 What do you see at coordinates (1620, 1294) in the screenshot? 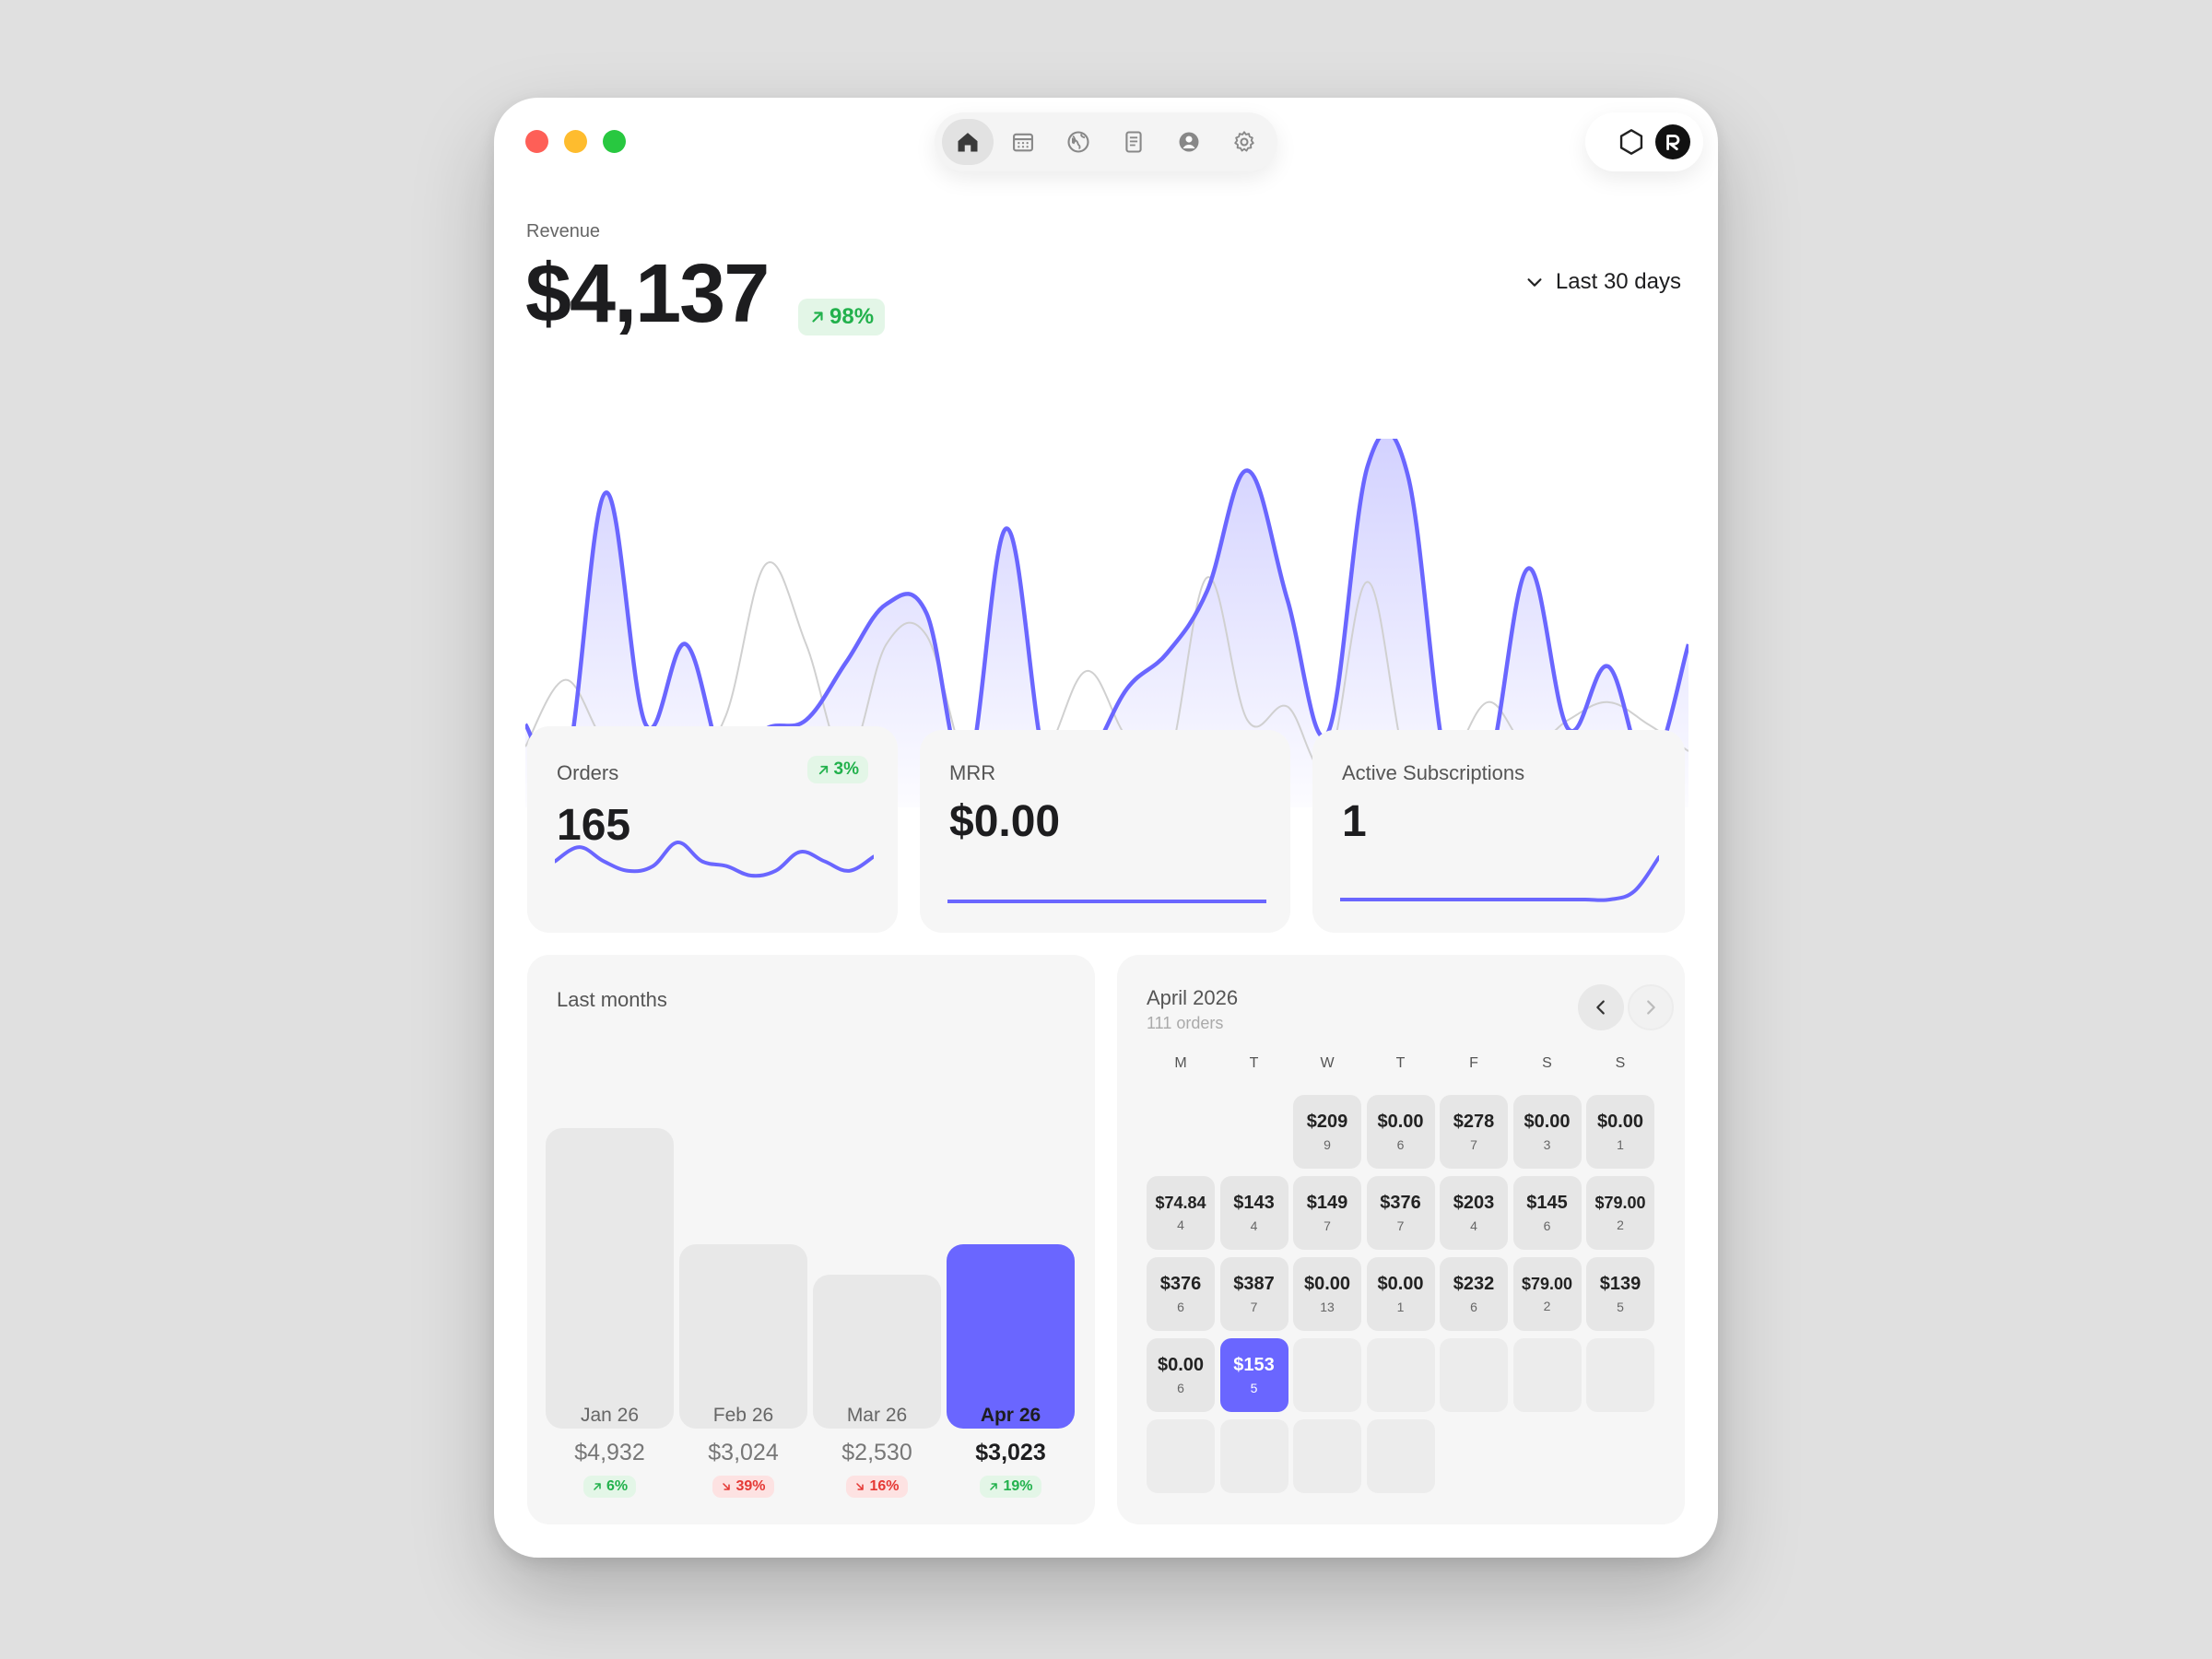
I see `calendar-day: $139 5` at bounding box center [1620, 1294].